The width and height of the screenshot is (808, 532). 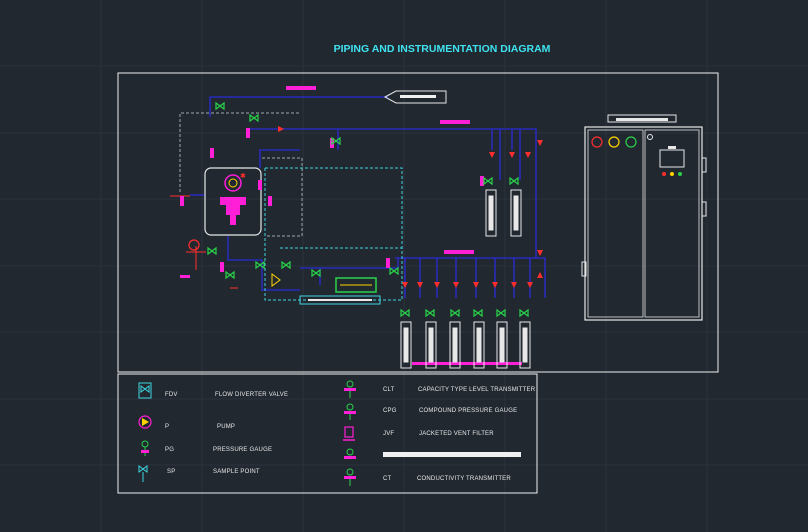 What do you see at coordinates (394, 271) in the screenshot?
I see `return-valve` at bounding box center [394, 271].